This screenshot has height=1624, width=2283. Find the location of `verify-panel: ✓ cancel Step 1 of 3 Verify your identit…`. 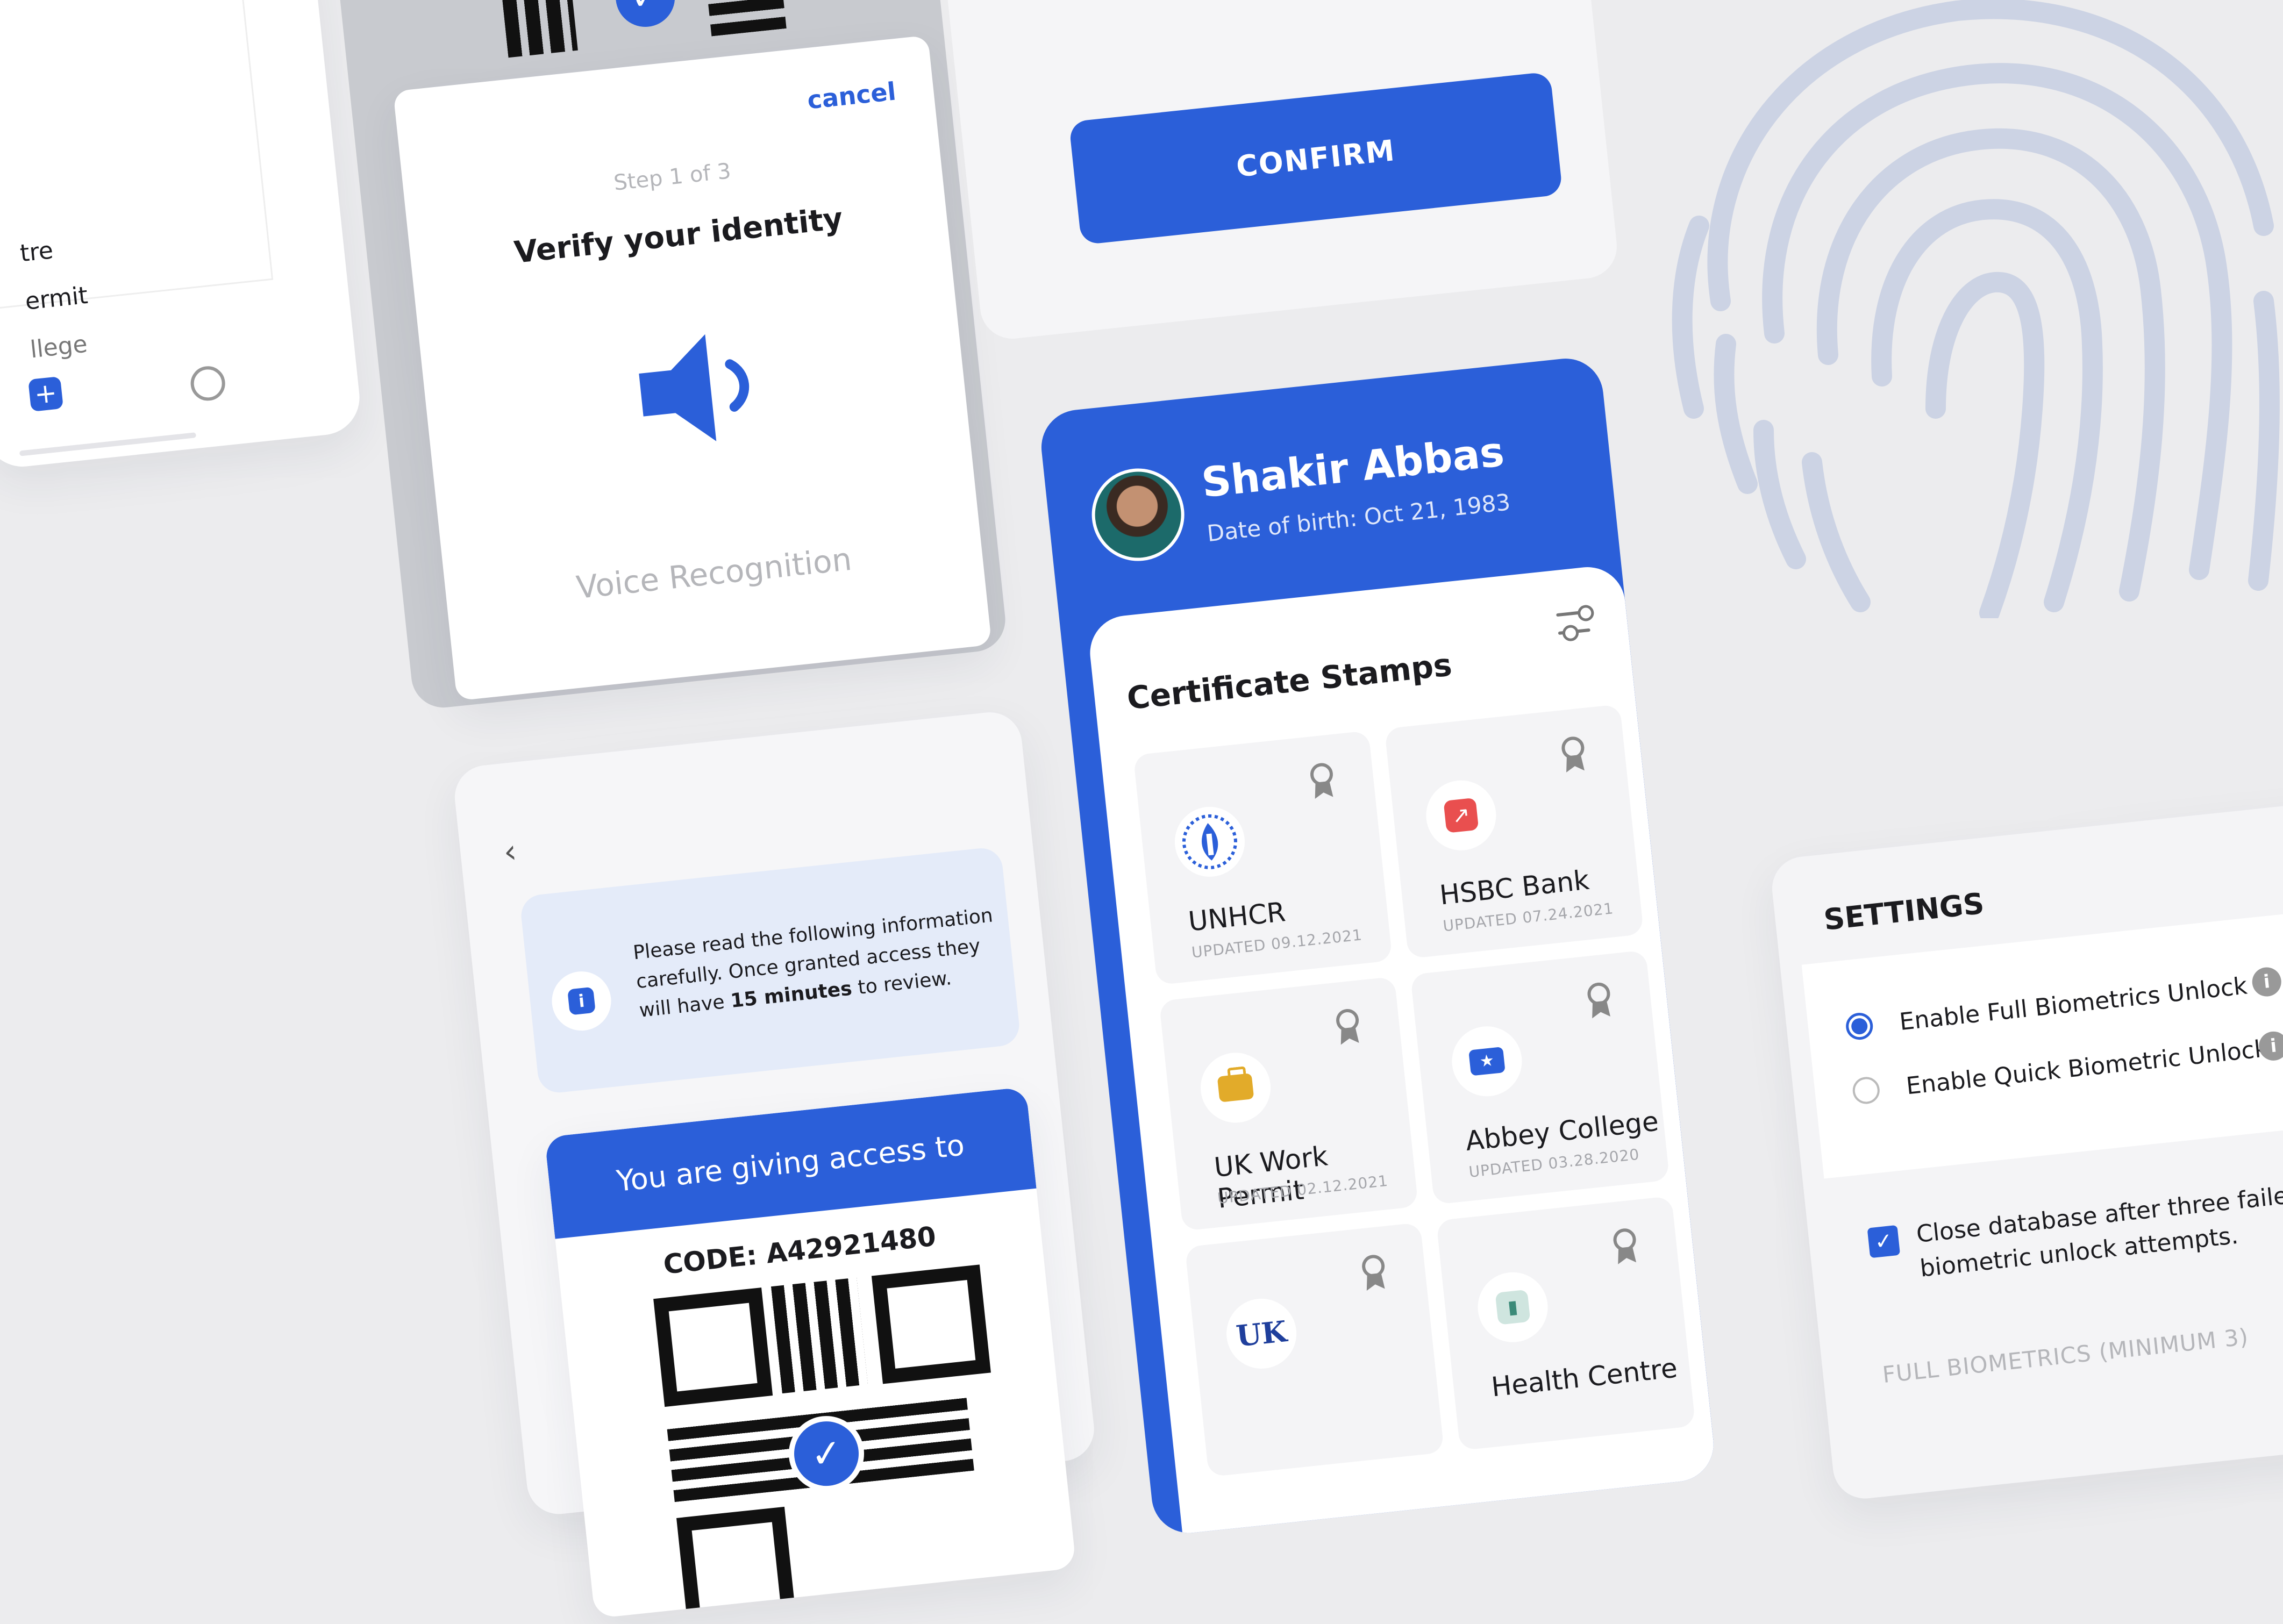

verify-panel: ✓ cancel Step 1 of 3 Verify your identit… is located at coordinates (671, 355).